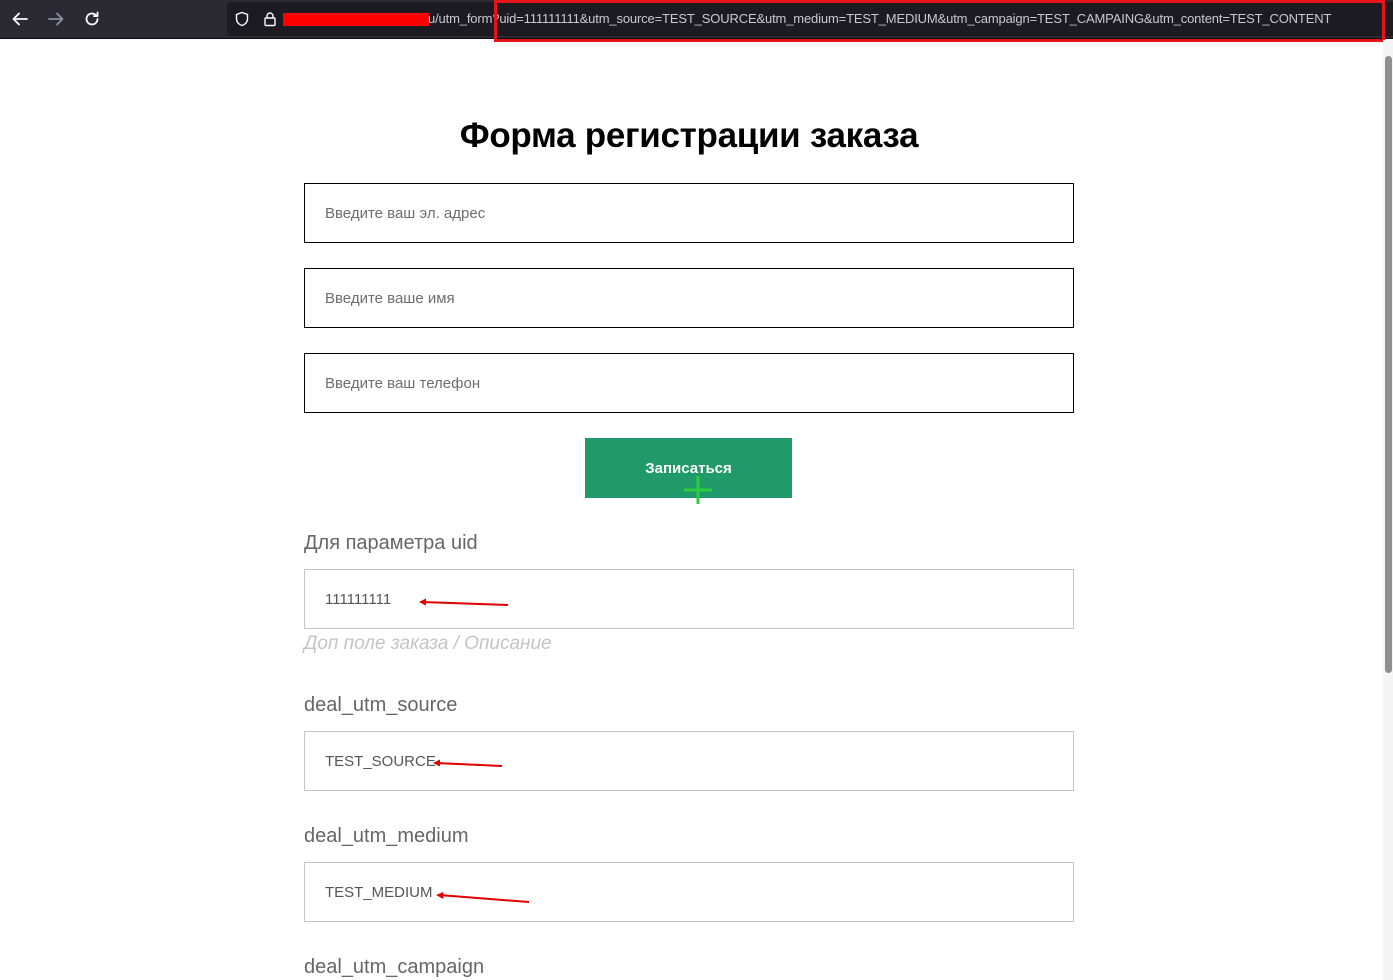 The image size is (1393, 980). Describe the element at coordinates (356, 19) in the screenshot. I see `url-redaction` at that location.